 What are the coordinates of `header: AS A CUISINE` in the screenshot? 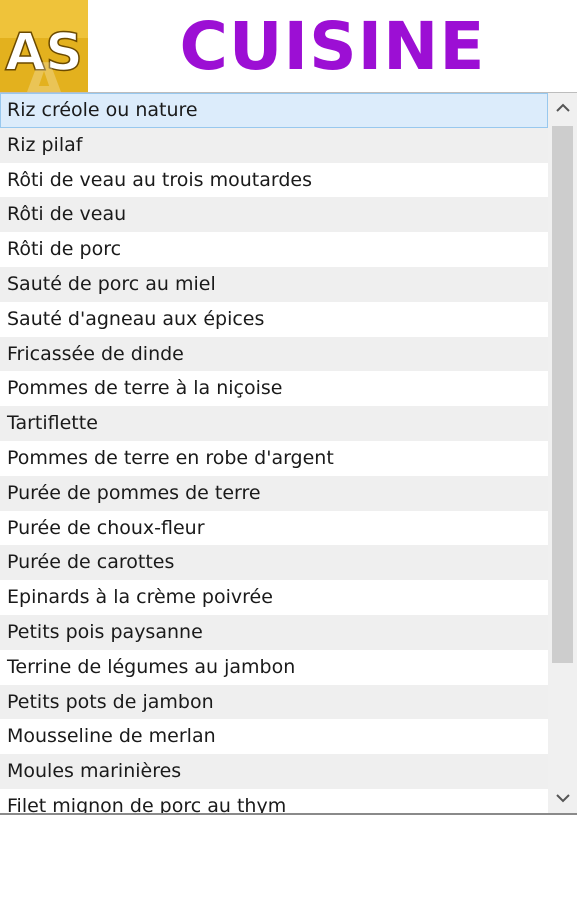 It's located at (288, 46).